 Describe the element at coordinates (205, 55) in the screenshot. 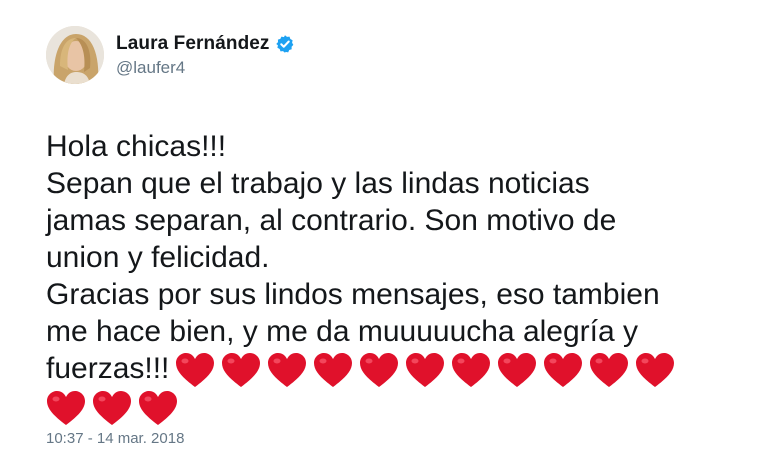

I see `user-info: Laura Fernández @laufer4` at that location.